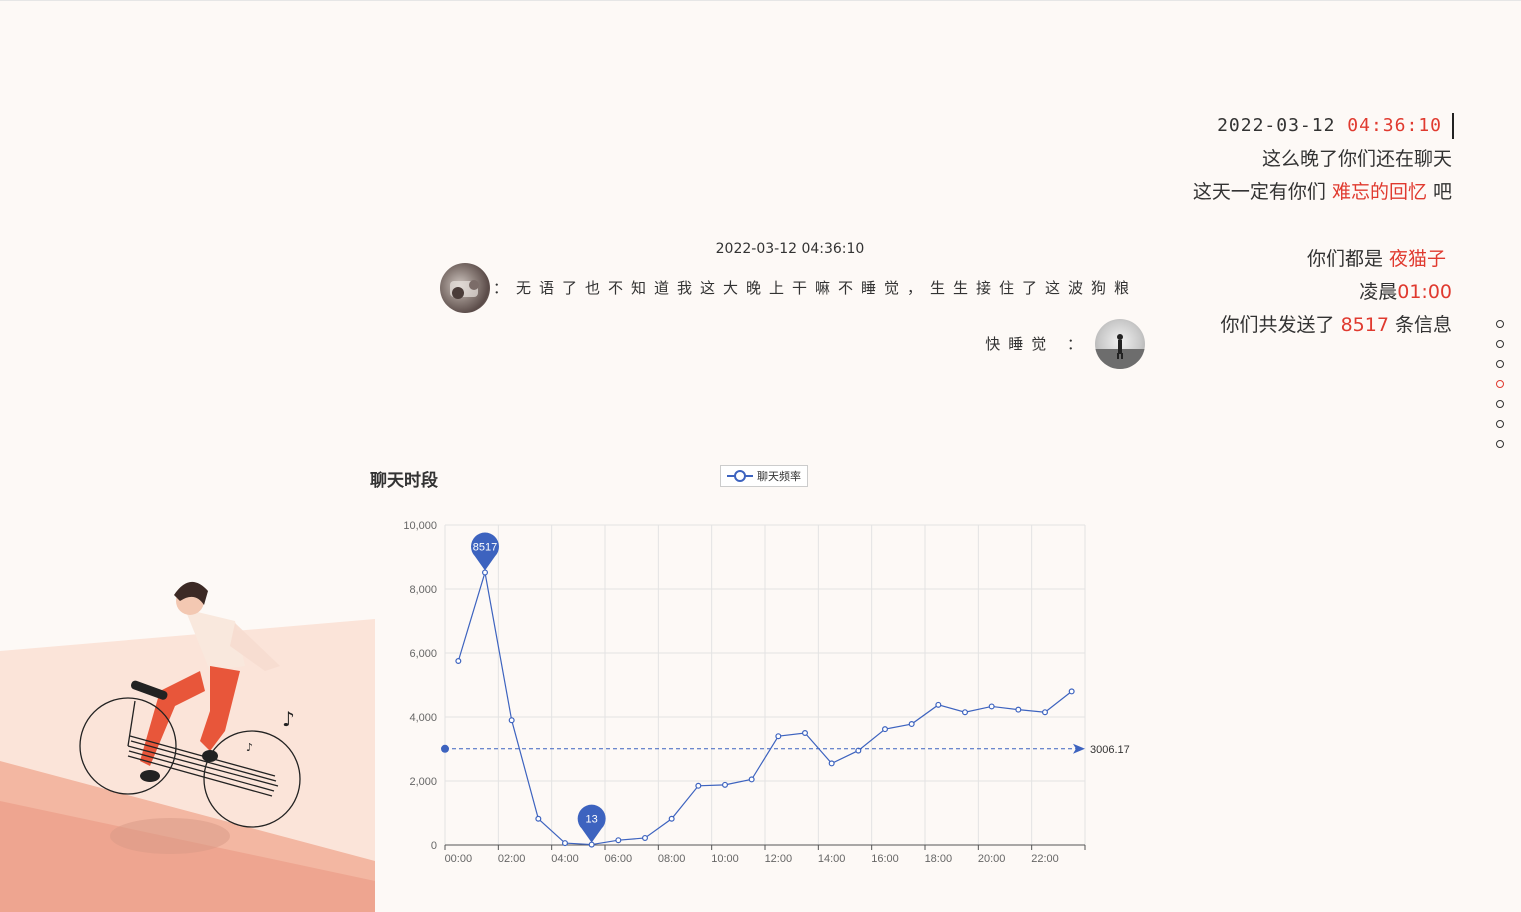 This screenshot has height=912, width=1521. What do you see at coordinates (1120, 351) in the screenshot?
I see `person-silhouette-icon` at bounding box center [1120, 351].